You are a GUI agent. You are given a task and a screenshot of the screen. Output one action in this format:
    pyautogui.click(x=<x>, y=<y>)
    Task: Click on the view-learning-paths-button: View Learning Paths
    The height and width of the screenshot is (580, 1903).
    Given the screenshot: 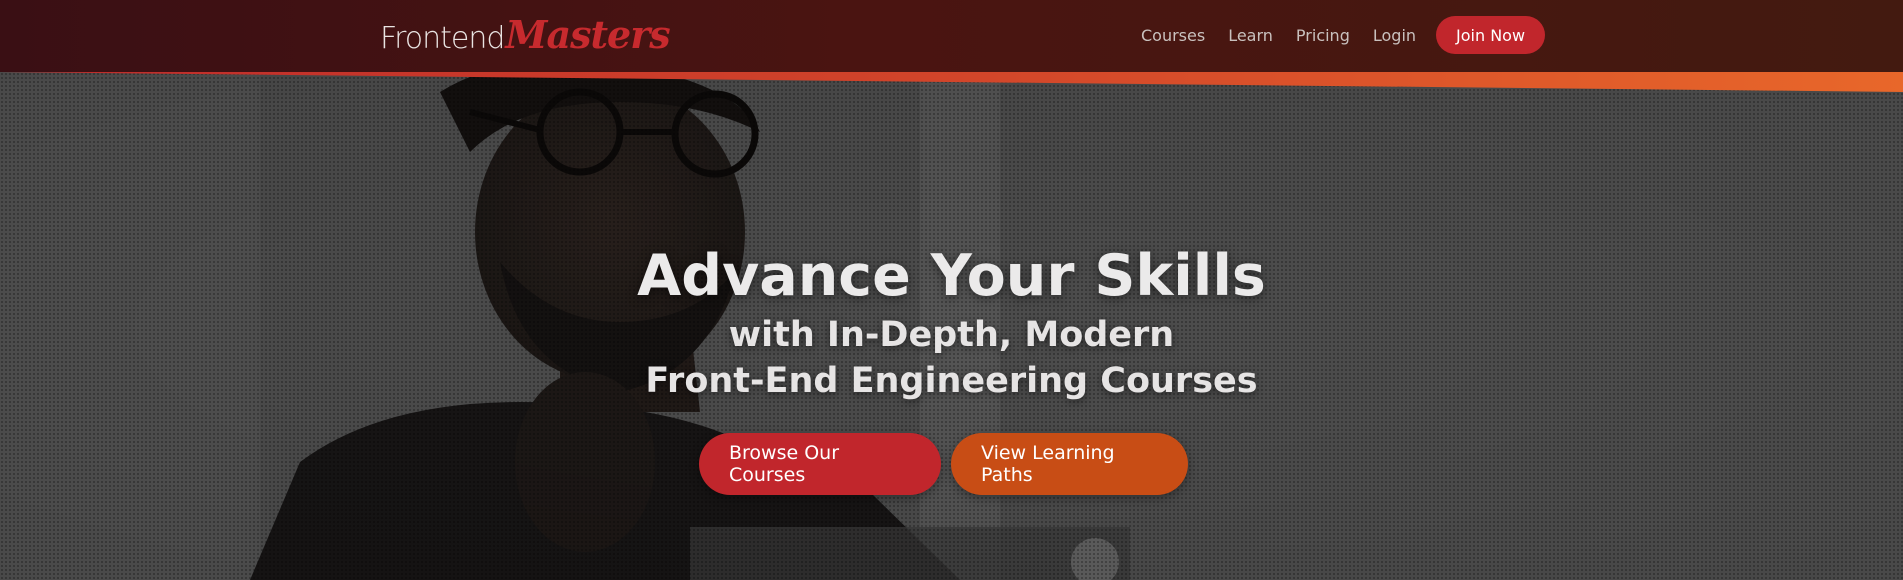 What is the action you would take?
    pyautogui.click(x=1069, y=464)
    